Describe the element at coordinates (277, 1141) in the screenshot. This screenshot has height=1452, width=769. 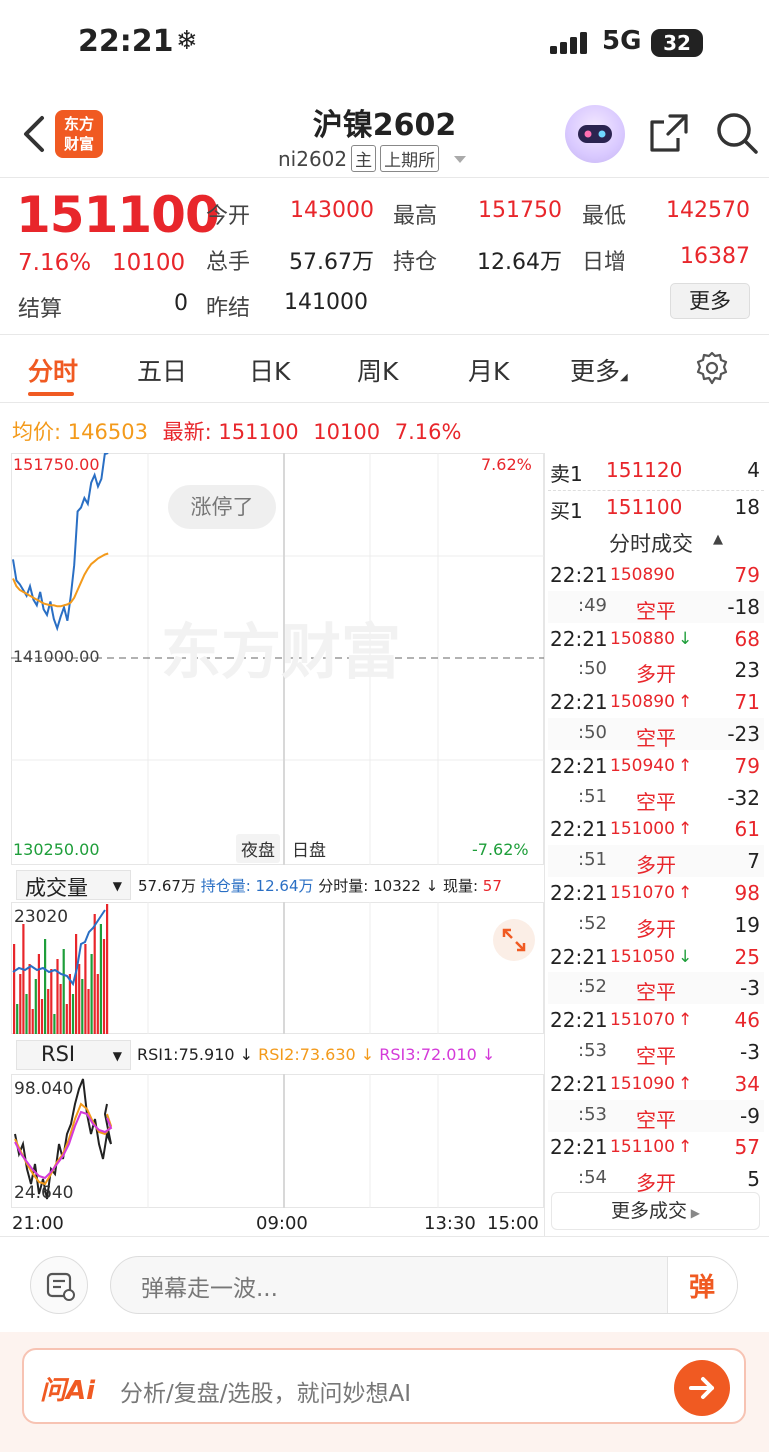
I see `rsi-chart` at that location.